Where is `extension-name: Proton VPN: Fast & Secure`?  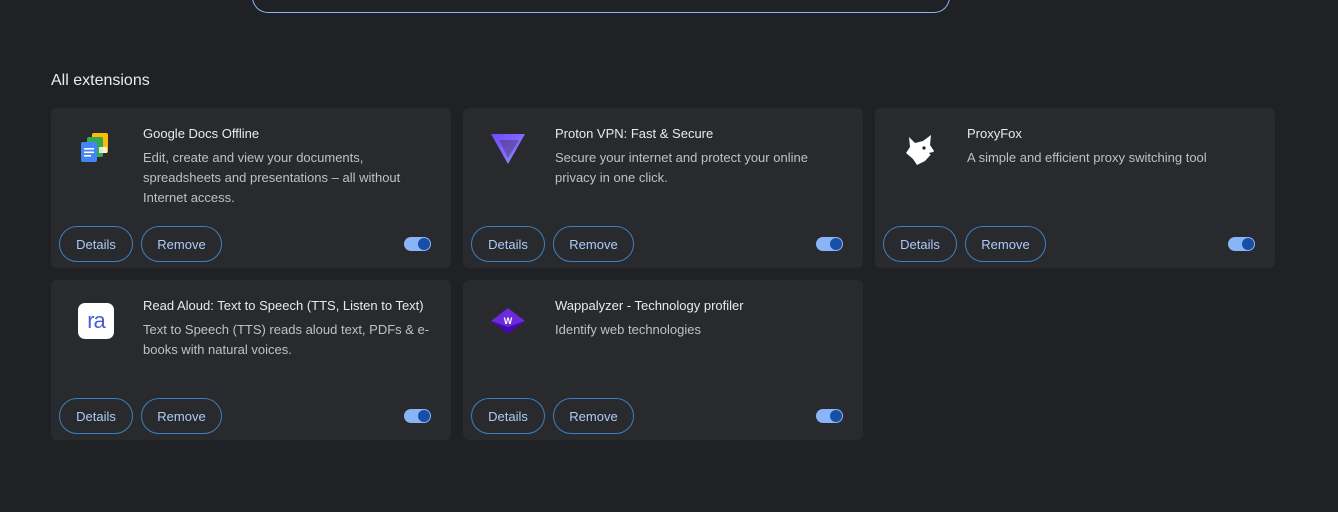 extension-name: Proton VPN: Fast & Secure is located at coordinates (634, 133).